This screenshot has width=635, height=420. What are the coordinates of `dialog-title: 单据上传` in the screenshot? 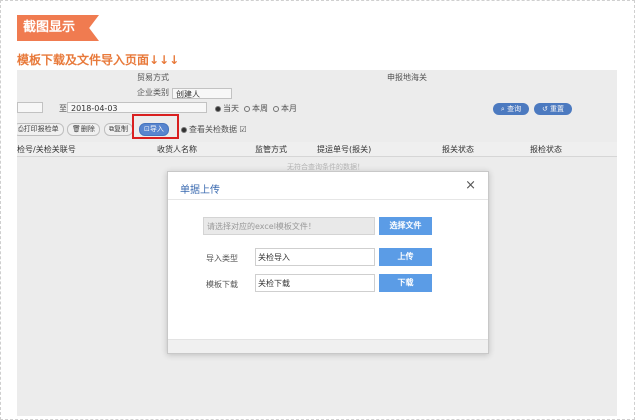 It's located at (200, 190).